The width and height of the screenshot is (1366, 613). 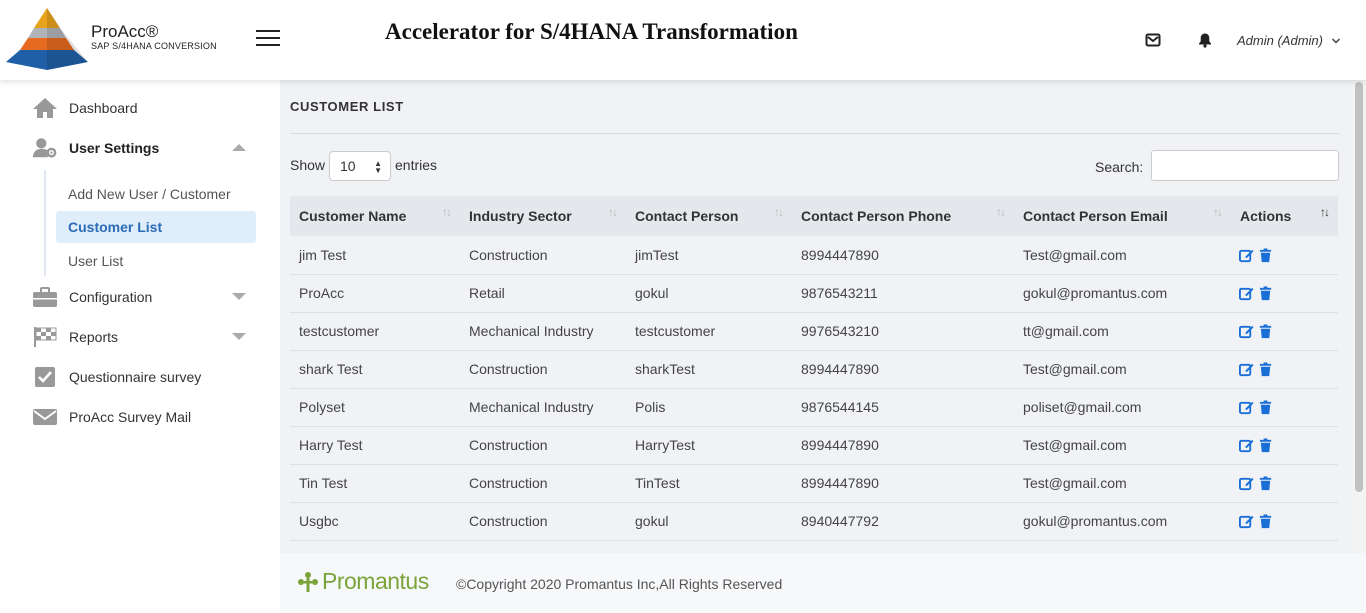 What do you see at coordinates (147, 297) in the screenshot?
I see `sidebar-item-configuration: Configuration` at bounding box center [147, 297].